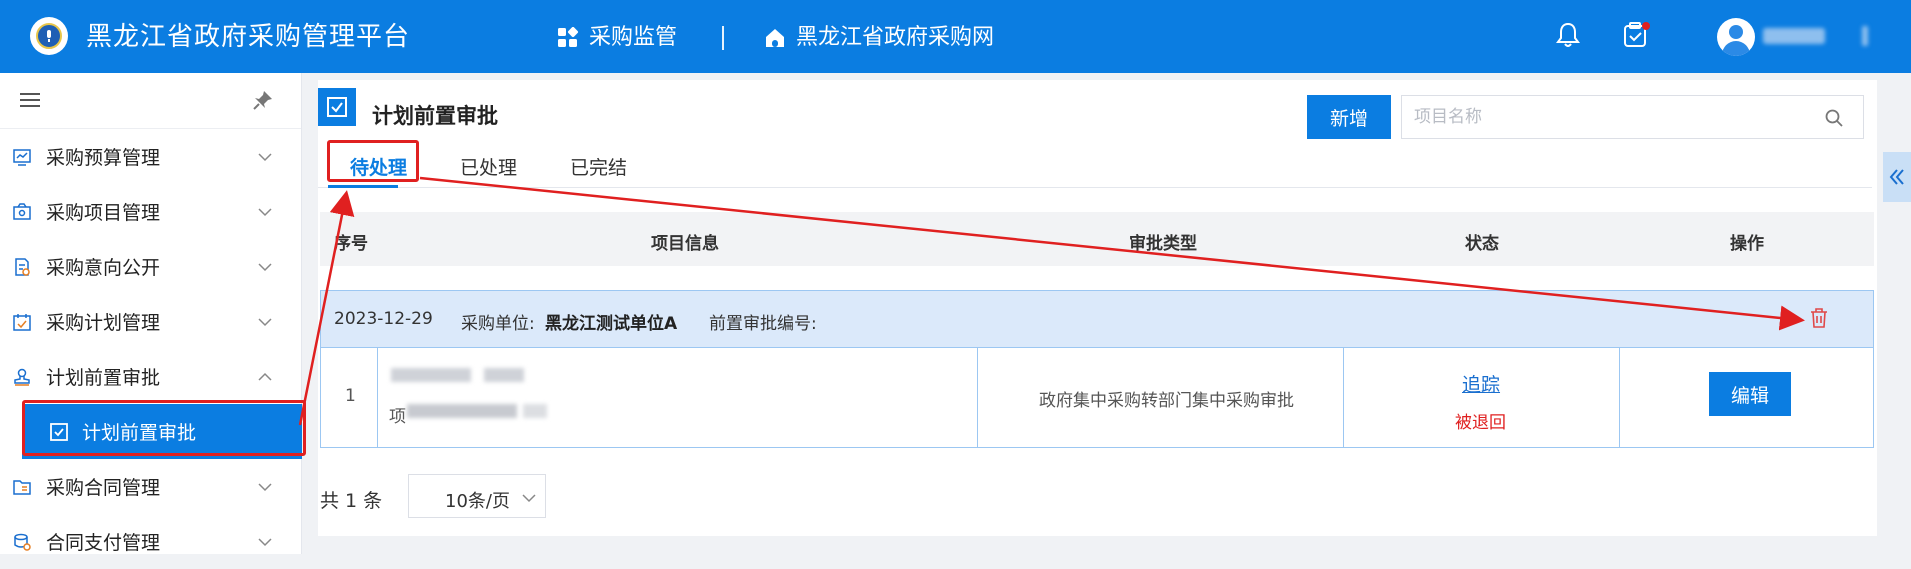 The height and width of the screenshot is (569, 1911). I want to click on collapse-panel-toggle, so click(1897, 177).